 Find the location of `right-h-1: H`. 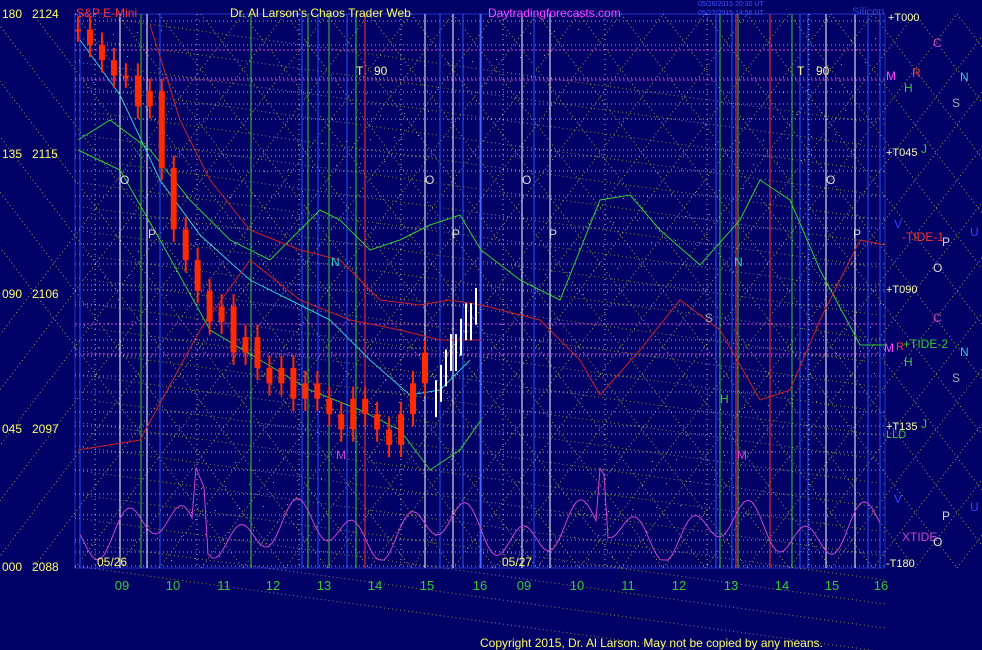

right-h-1: H is located at coordinates (908, 88).